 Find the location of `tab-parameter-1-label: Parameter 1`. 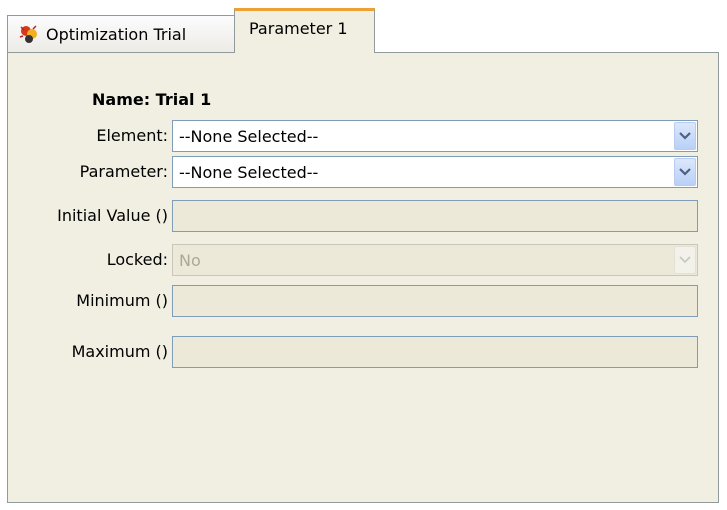

tab-parameter-1-label: Parameter 1 is located at coordinates (298, 28).